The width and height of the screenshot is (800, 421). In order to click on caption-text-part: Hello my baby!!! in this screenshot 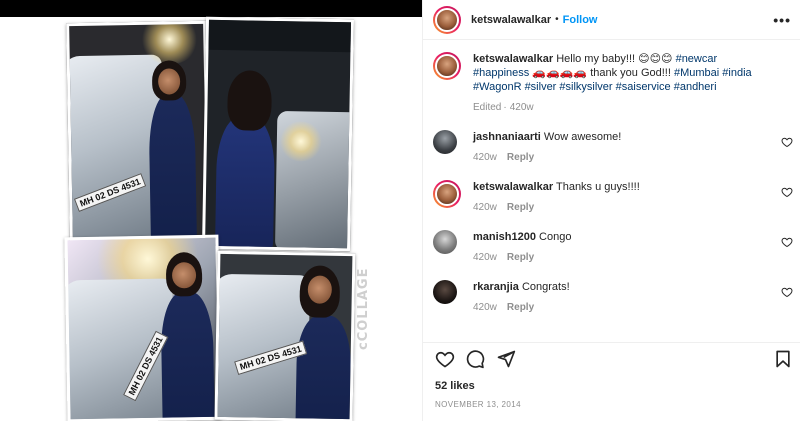, I will do `click(597, 59)`.